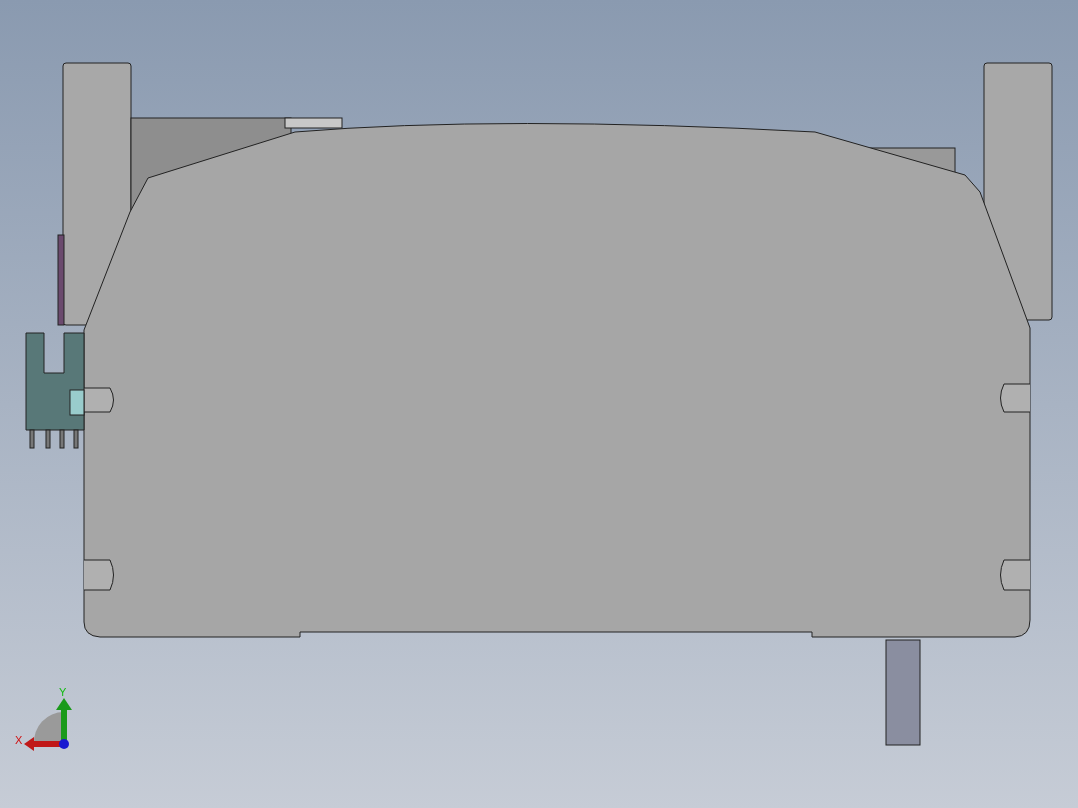 The image size is (1078, 808). I want to click on y-axis-label: Y, so click(63, 692).